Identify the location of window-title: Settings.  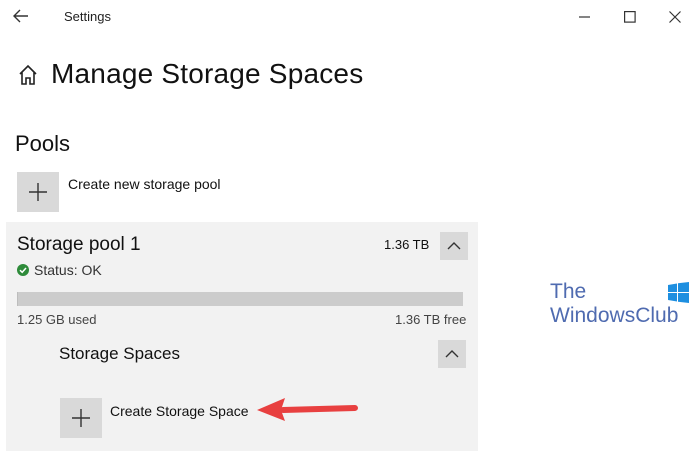
(87, 16).